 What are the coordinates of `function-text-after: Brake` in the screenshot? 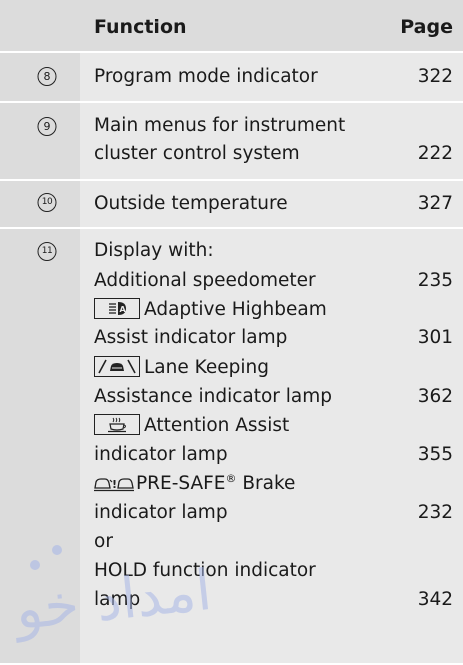 It's located at (266, 483).